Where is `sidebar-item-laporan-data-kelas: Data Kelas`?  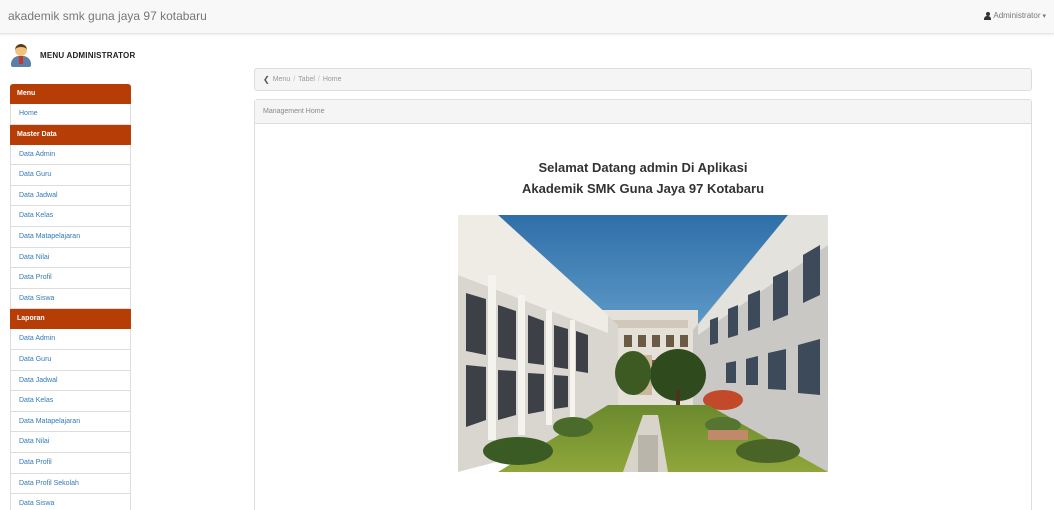 sidebar-item-laporan-data-kelas: Data Kelas is located at coordinates (70, 401).